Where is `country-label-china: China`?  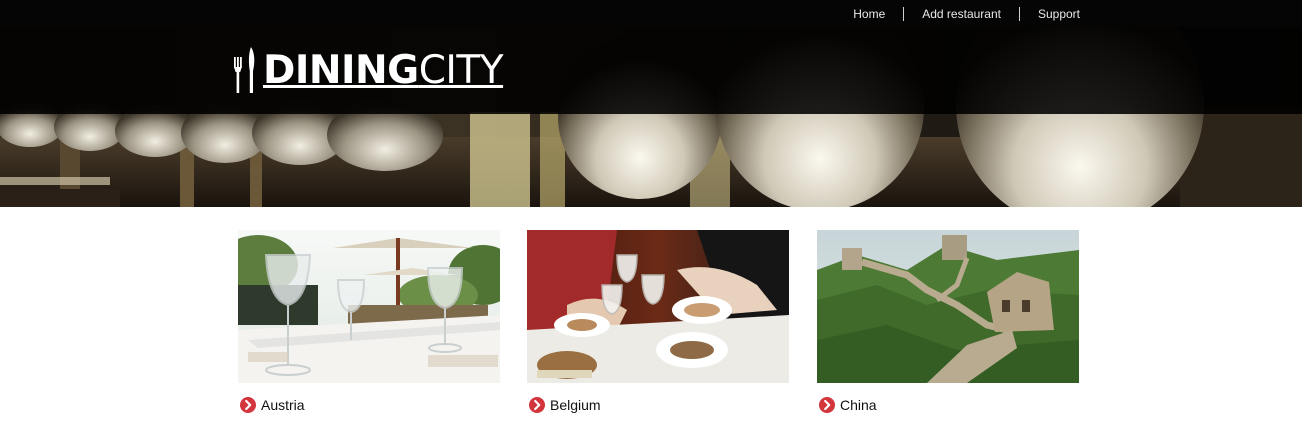
country-label-china: China is located at coordinates (848, 405).